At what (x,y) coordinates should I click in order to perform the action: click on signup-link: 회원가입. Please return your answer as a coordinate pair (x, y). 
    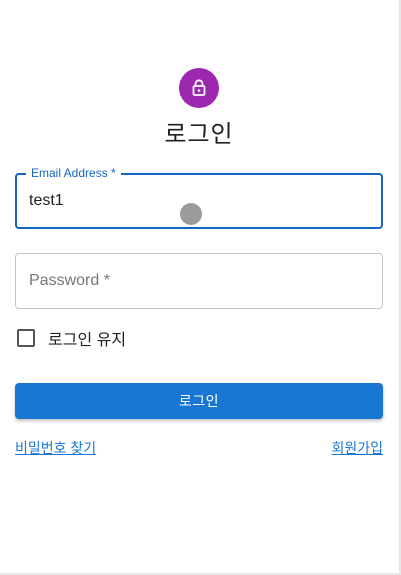
    Looking at the image, I should click on (357, 448).